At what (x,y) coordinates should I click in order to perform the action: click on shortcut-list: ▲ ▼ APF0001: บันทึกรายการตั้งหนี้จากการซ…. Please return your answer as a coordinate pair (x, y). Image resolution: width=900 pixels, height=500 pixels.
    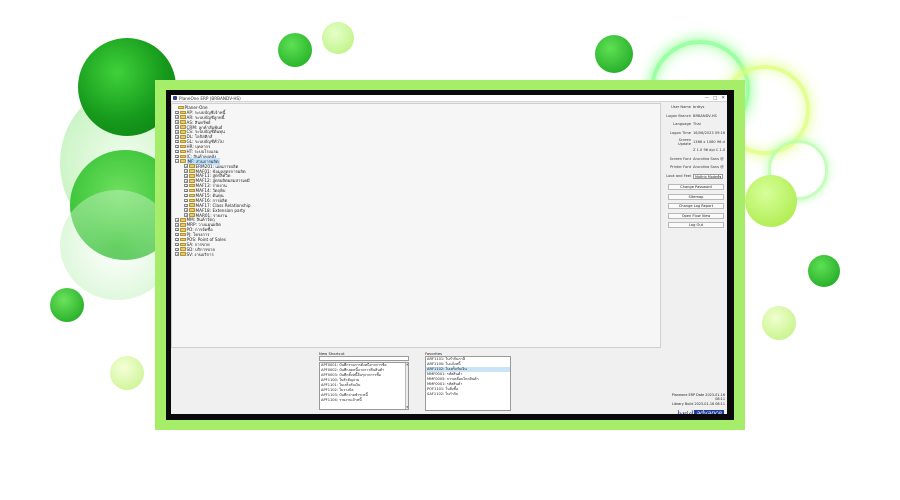
    Looking at the image, I should click on (364, 386).